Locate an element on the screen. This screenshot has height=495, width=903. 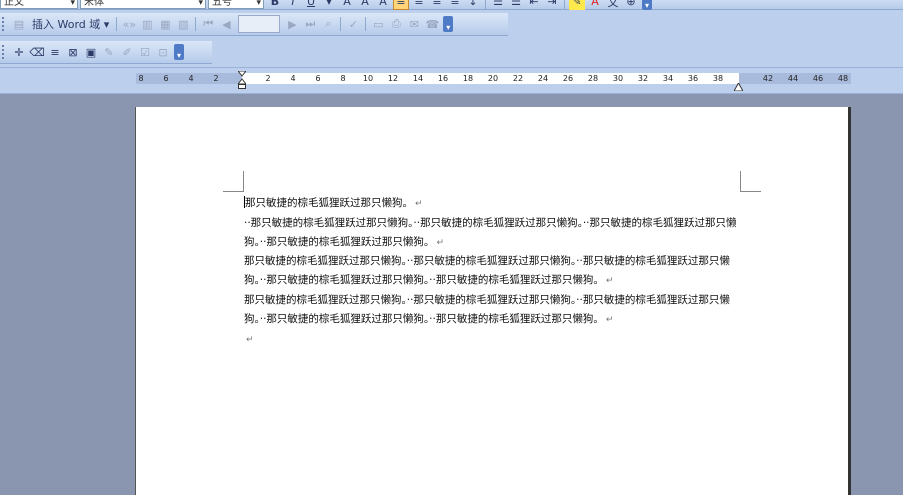
line-style-icon: ≡ is located at coordinates (55, 52).